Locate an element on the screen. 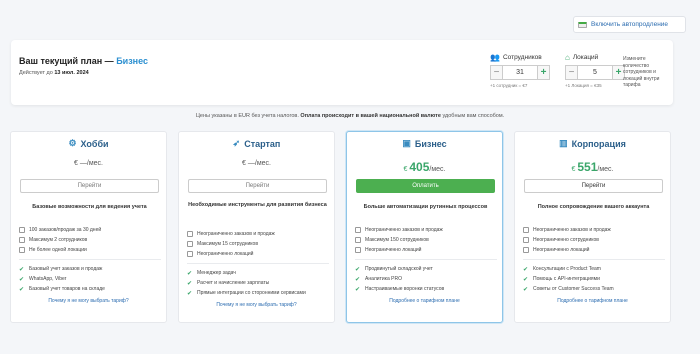 This screenshot has width=700, height=354. feature-item: ✔ Аналитика PRO is located at coordinates (378, 279).